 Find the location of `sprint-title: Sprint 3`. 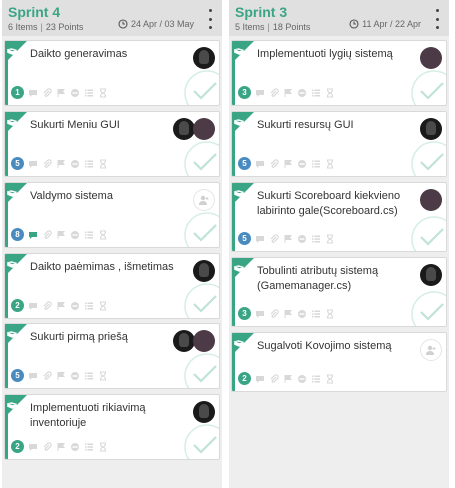

sprint-title: Sprint 3 is located at coordinates (339, 12).